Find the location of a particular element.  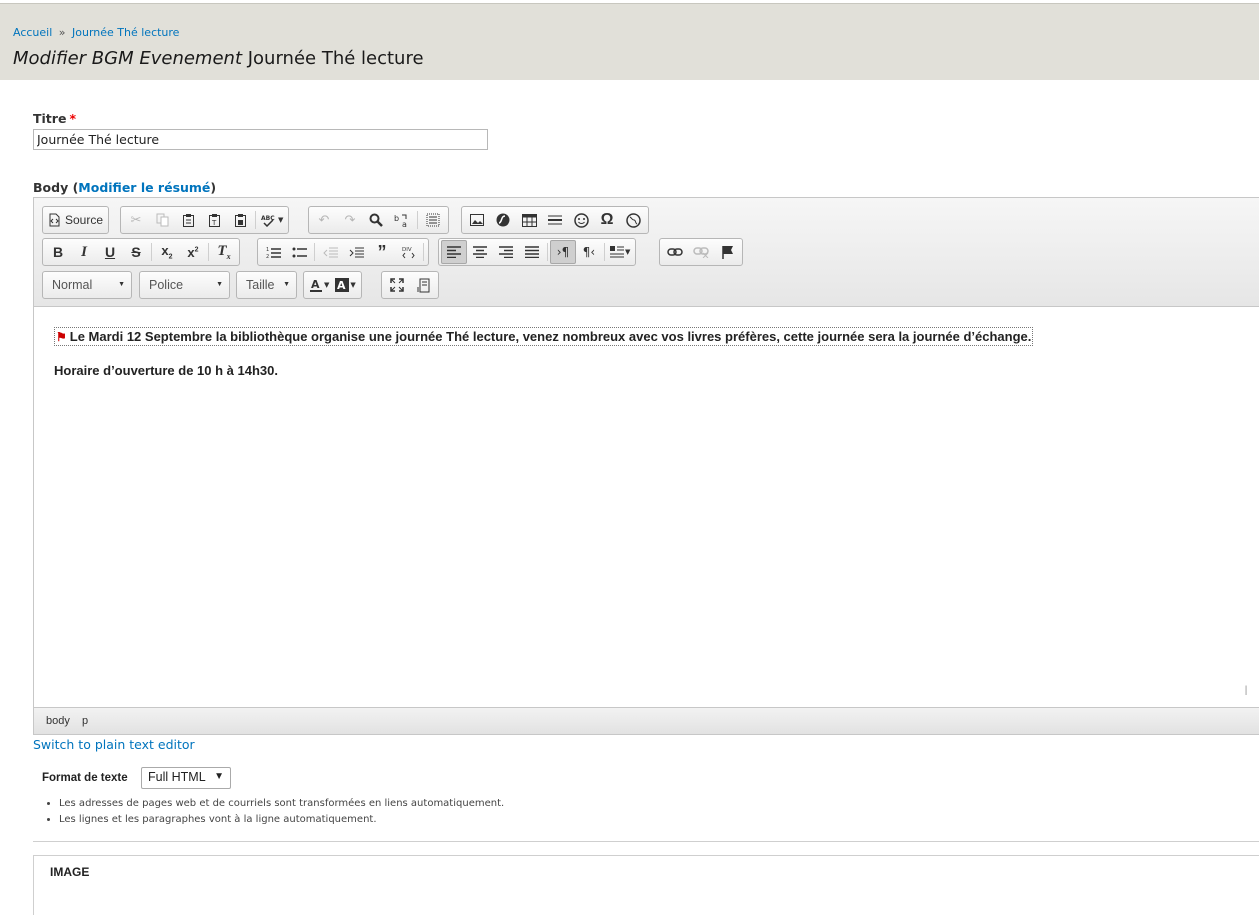

align-left-button is located at coordinates (454, 252).